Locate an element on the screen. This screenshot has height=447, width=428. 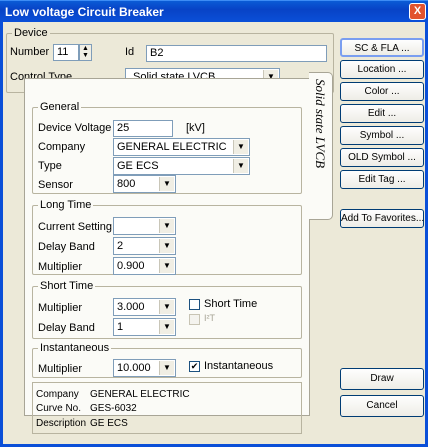
info-company-value: GENERAL ELECTRIC is located at coordinates (140, 394).